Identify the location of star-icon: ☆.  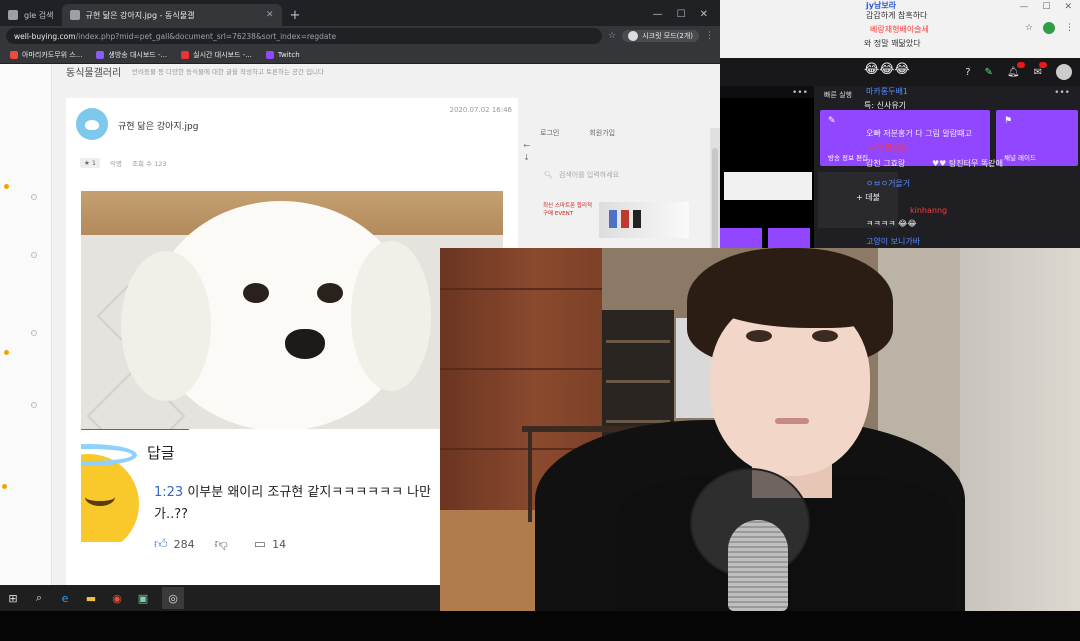
(1029, 28).